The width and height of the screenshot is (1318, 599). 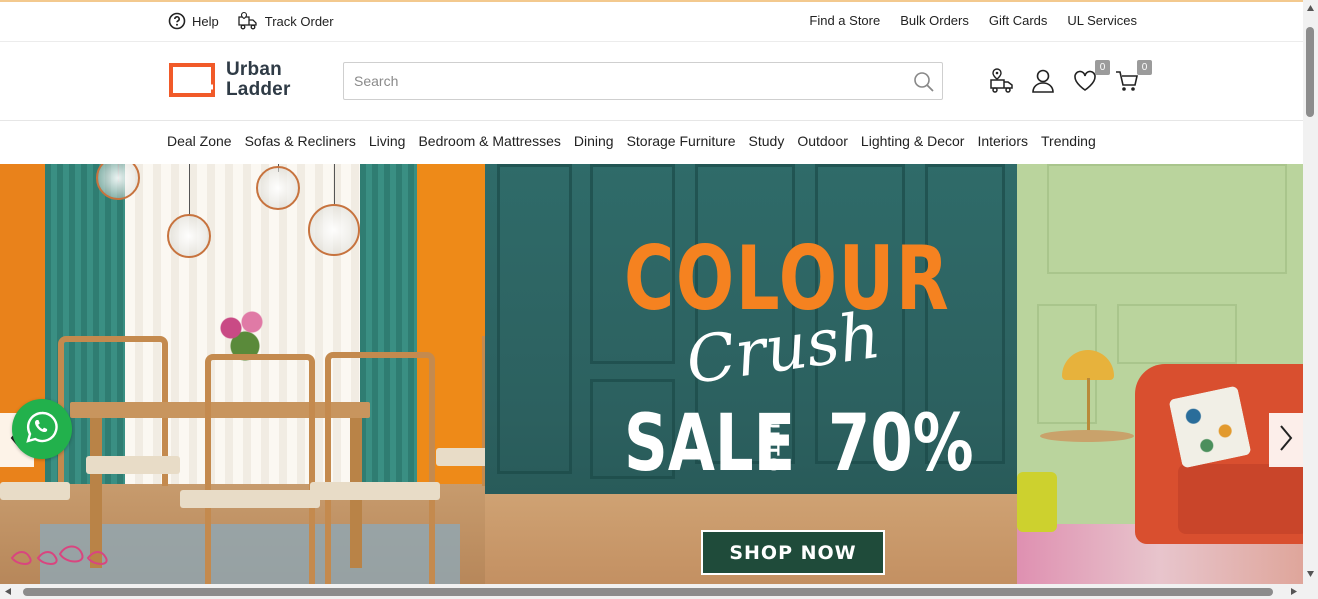 I want to click on nav-item-dining: Dining, so click(x=594, y=141).